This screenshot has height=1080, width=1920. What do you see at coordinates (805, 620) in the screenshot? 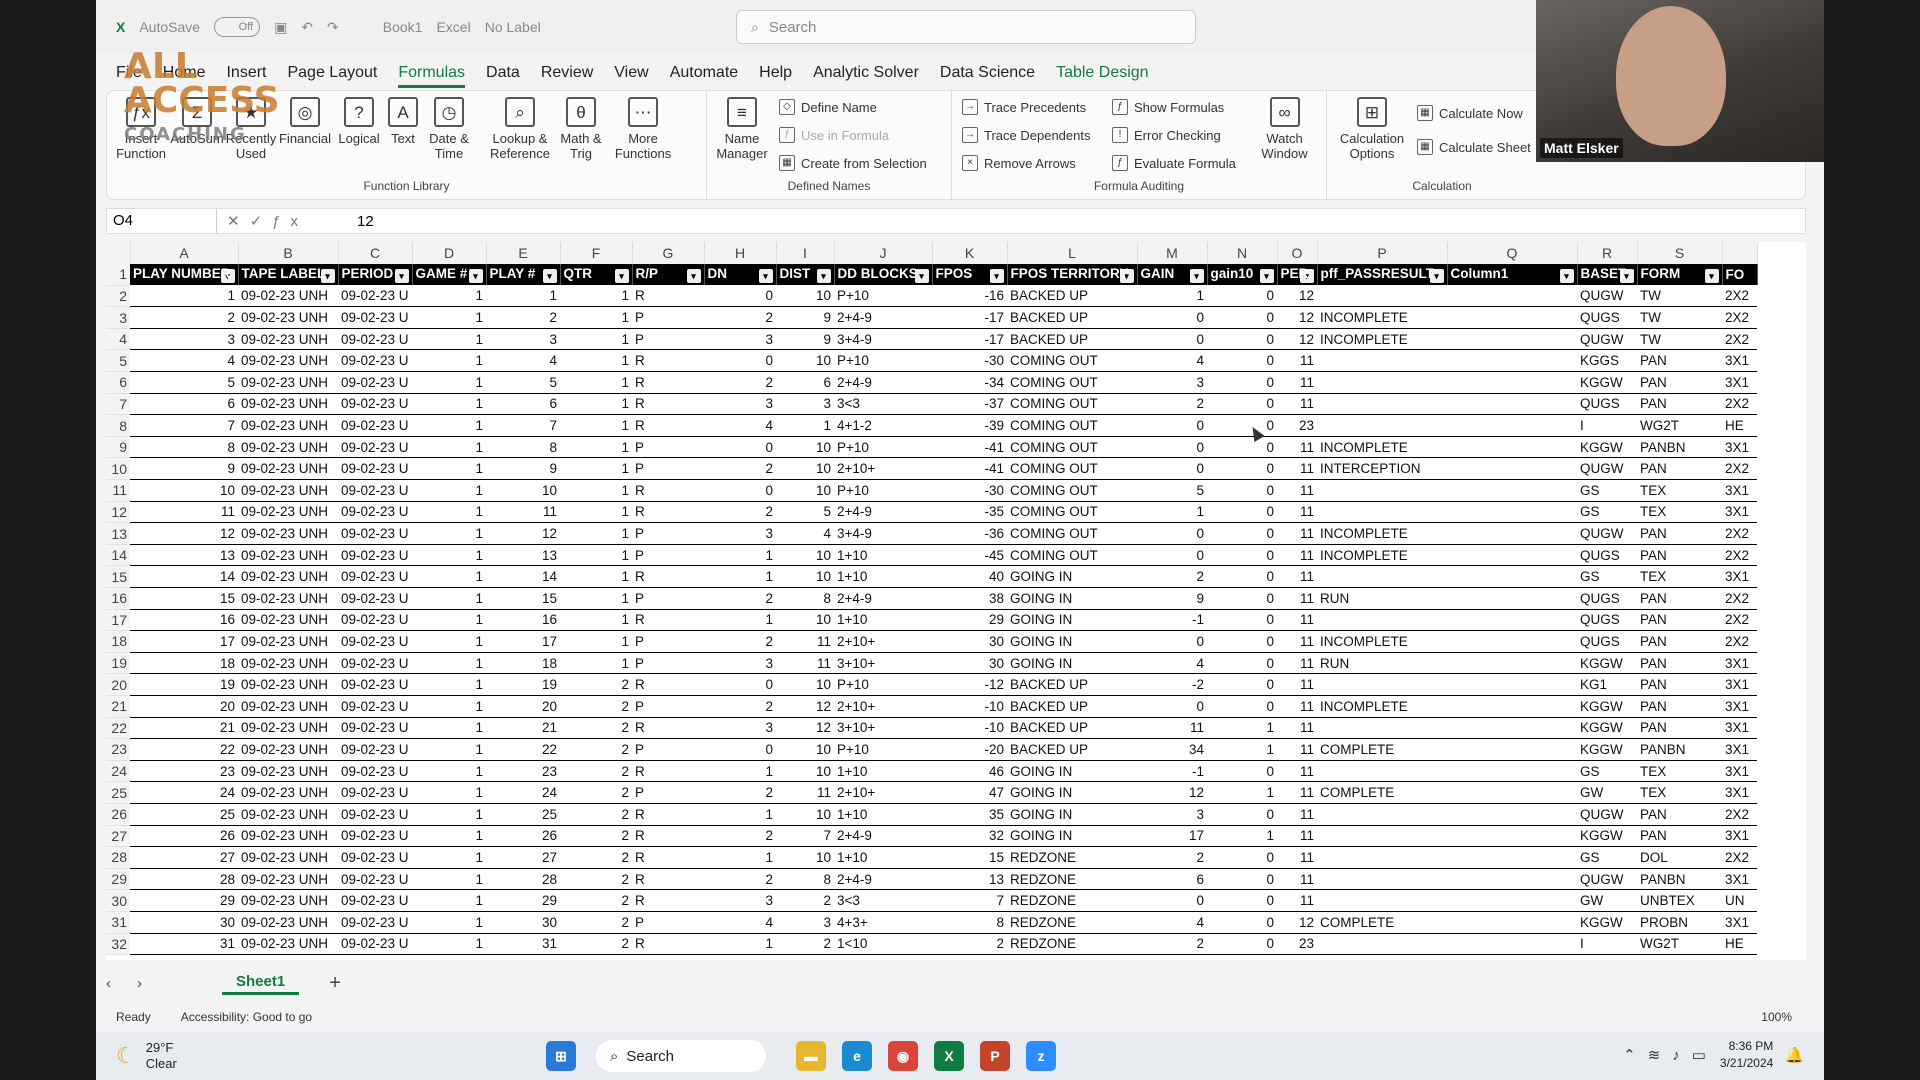
I see `cell: 10` at bounding box center [805, 620].